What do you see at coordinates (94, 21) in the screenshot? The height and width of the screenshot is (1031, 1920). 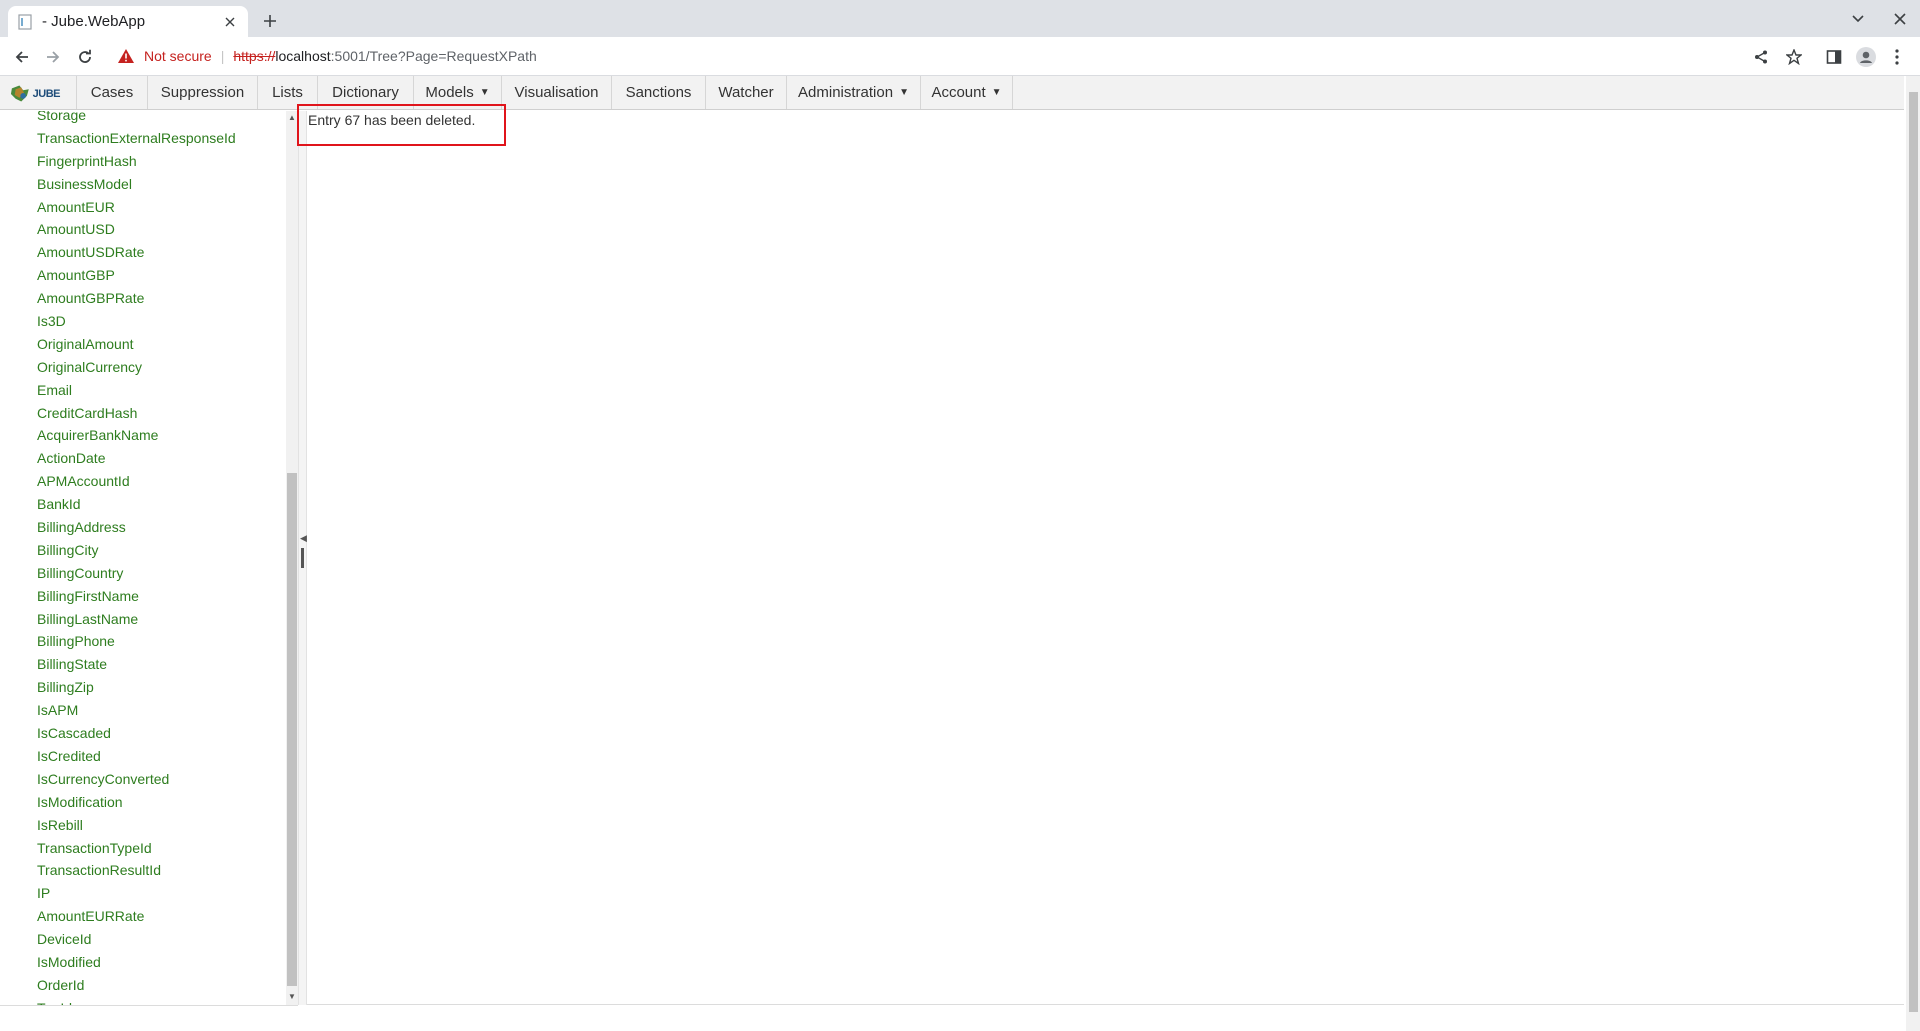 I see `tab-title: - Jube.WebApp` at bounding box center [94, 21].